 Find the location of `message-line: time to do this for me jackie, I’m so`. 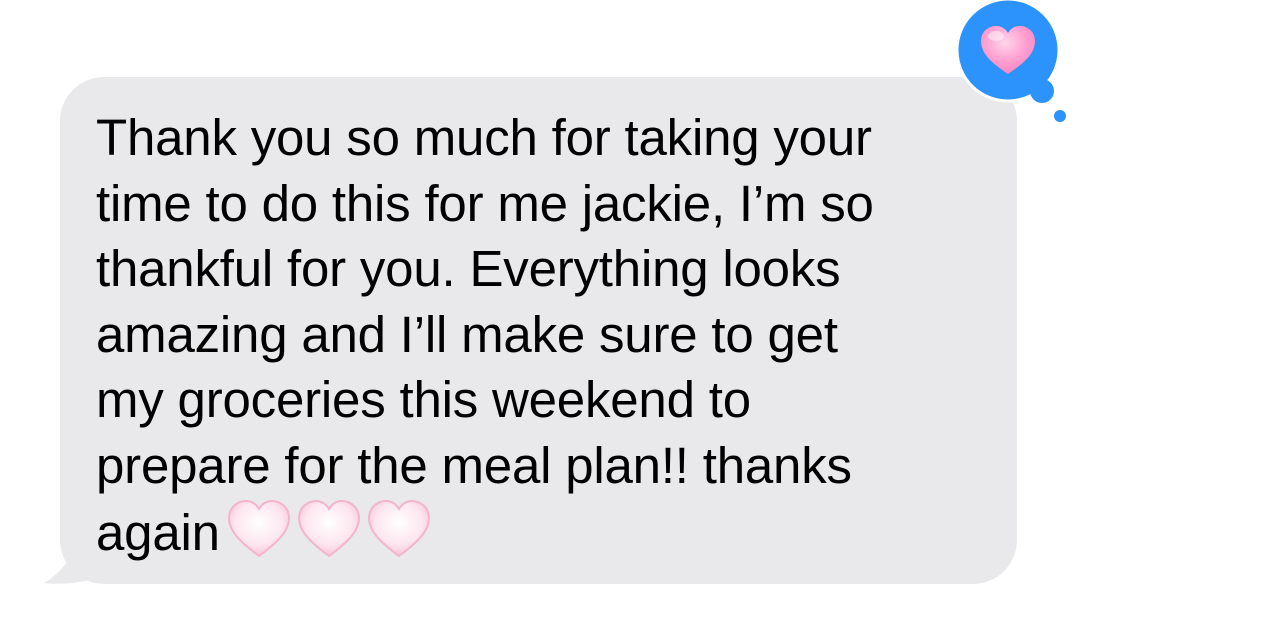

message-line: time to do this for me jackie, I’m so is located at coordinates (485, 203).